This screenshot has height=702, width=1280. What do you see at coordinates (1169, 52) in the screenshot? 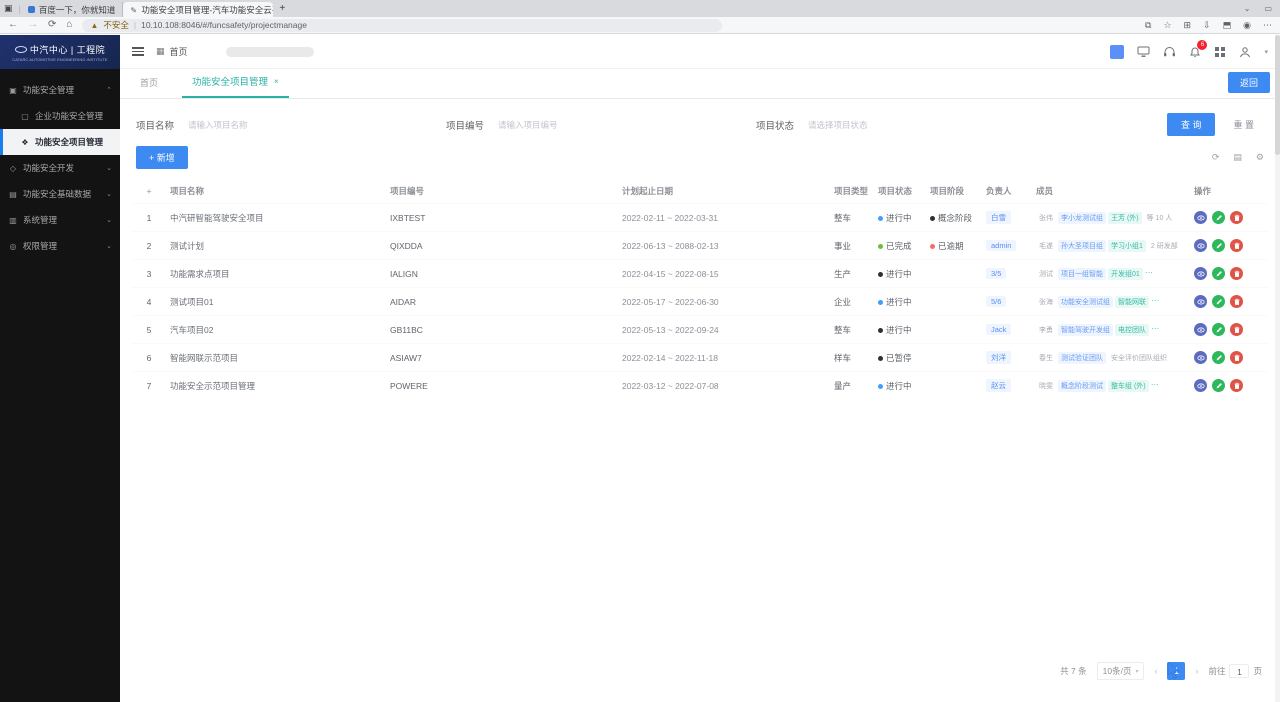
I see `headset-icon` at bounding box center [1169, 52].